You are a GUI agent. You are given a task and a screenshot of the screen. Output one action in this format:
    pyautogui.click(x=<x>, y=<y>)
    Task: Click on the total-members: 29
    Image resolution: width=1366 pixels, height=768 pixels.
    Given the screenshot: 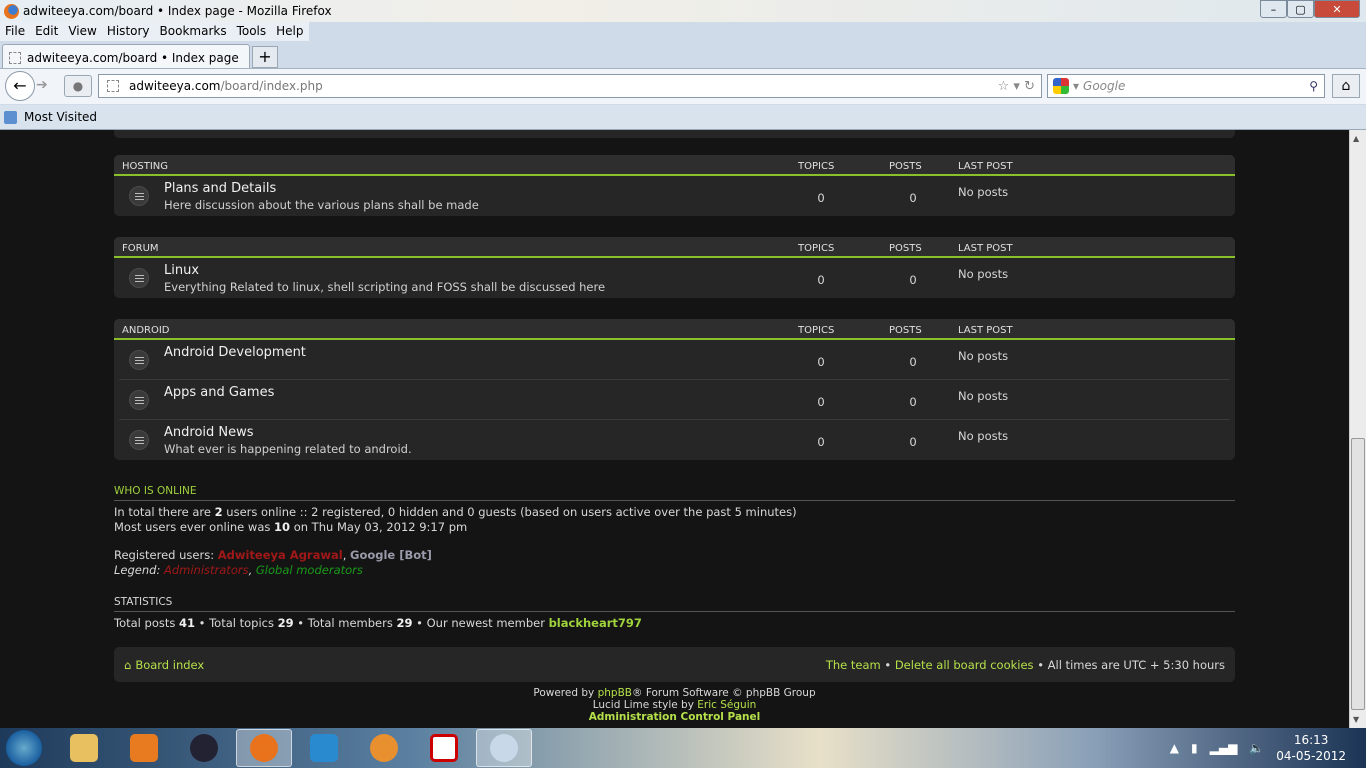 What is the action you would take?
    pyautogui.click(x=404, y=623)
    